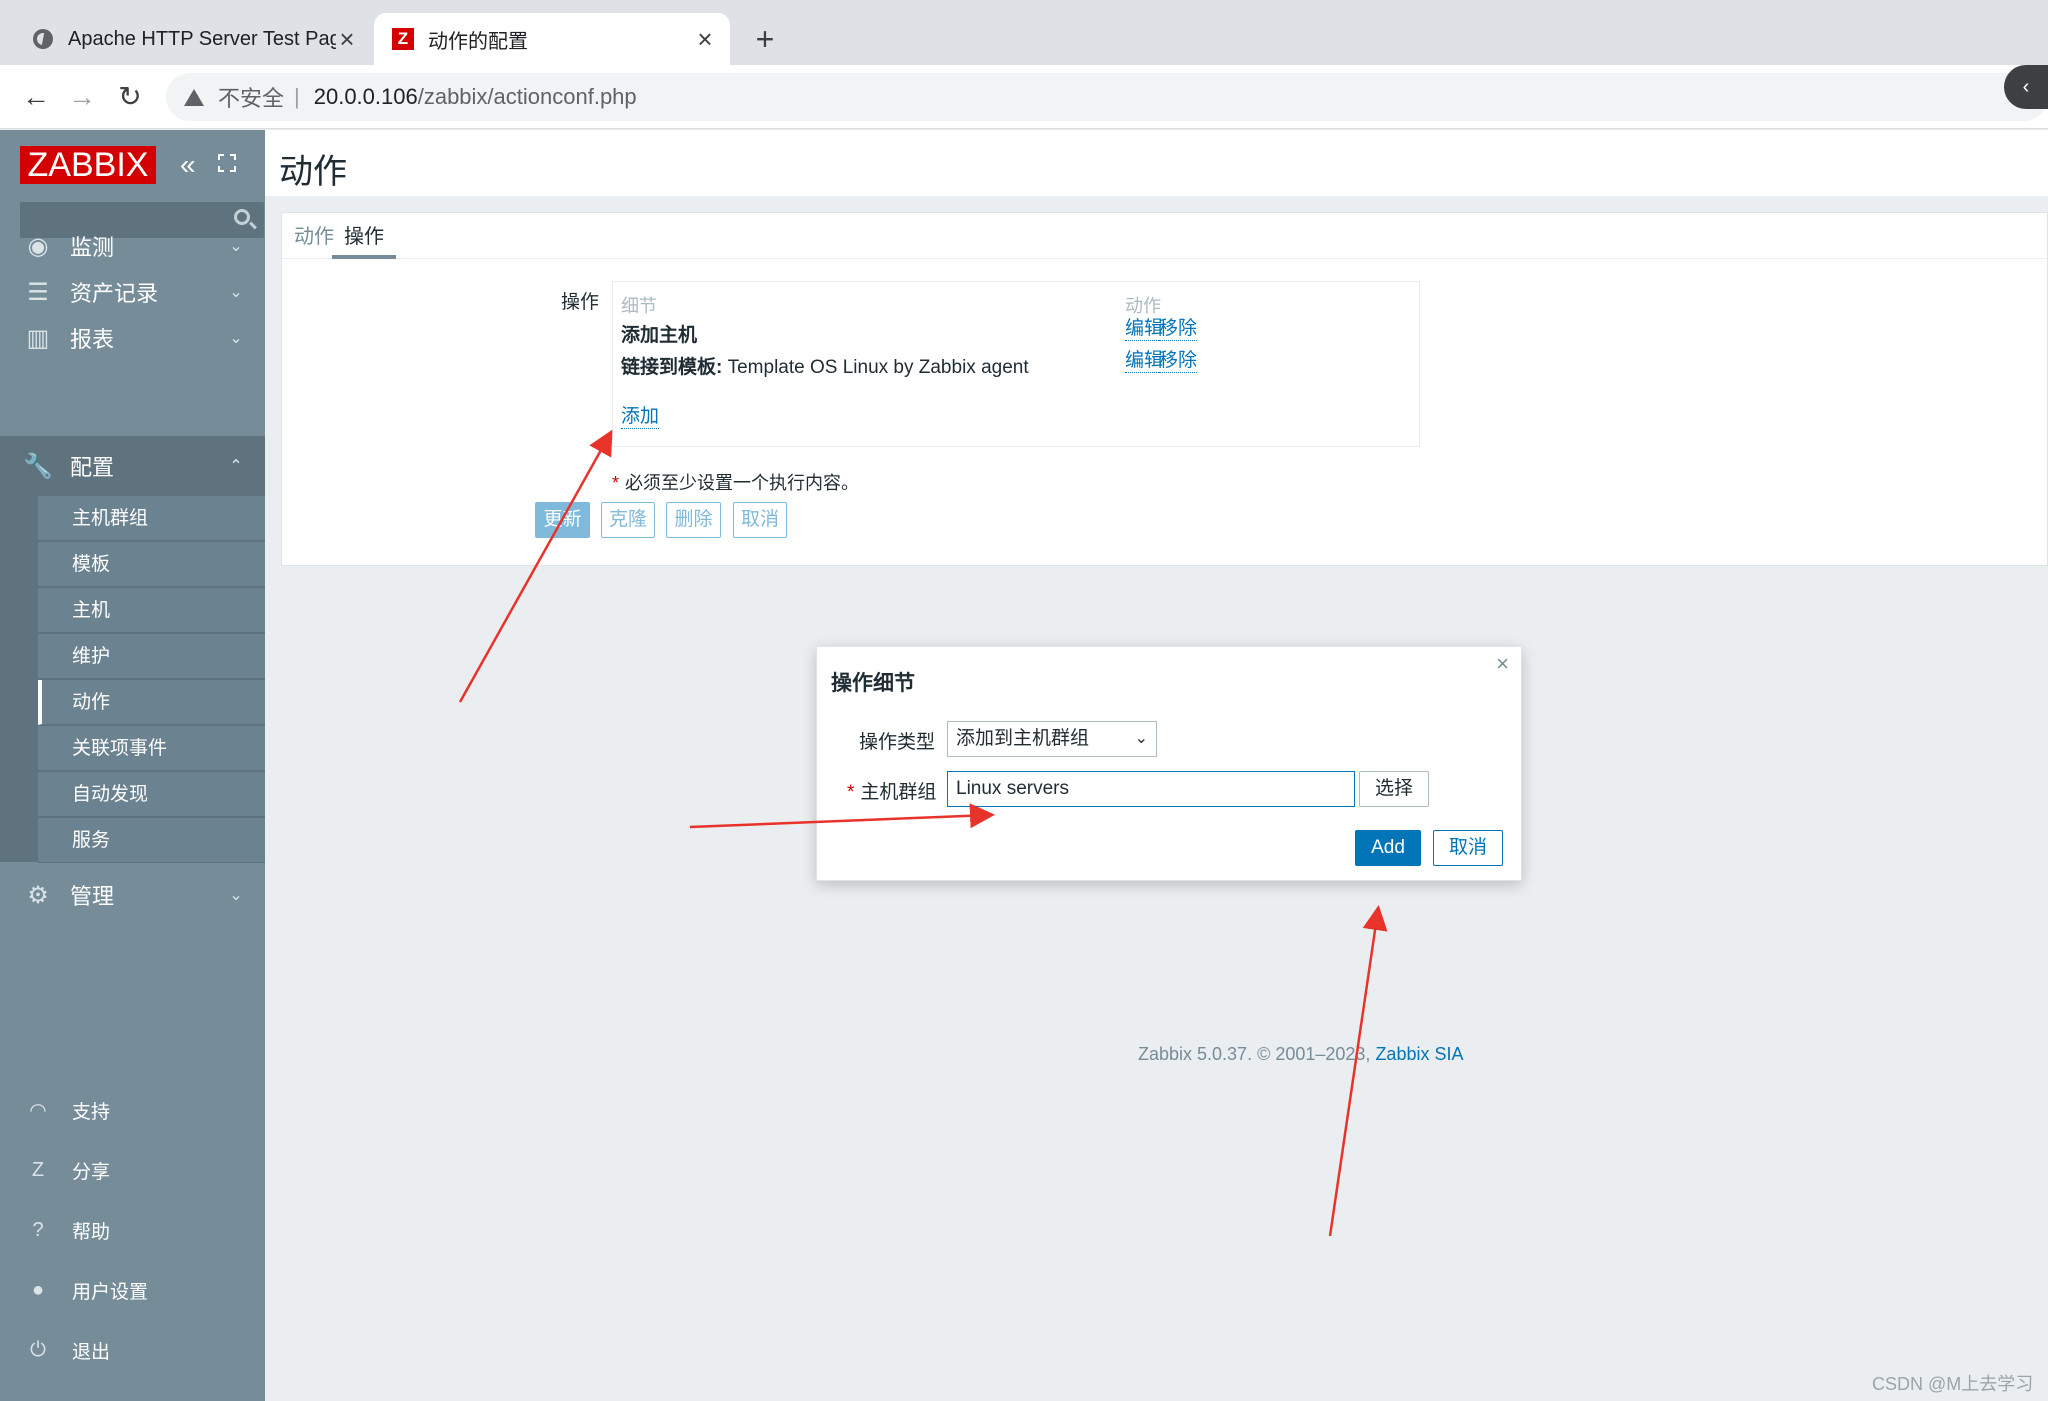  What do you see at coordinates (659, 333) in the screenshot?
I see `table-row: 添加主机` at bounding box center [659, 333].